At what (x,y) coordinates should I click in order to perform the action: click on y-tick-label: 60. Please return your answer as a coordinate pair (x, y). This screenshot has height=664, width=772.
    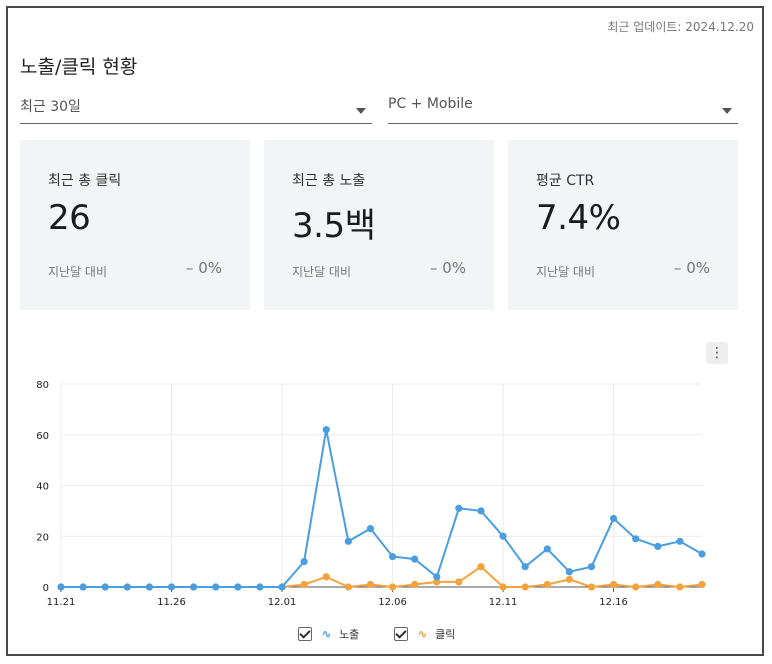
    Looking at the image, I should click on (42, 436).